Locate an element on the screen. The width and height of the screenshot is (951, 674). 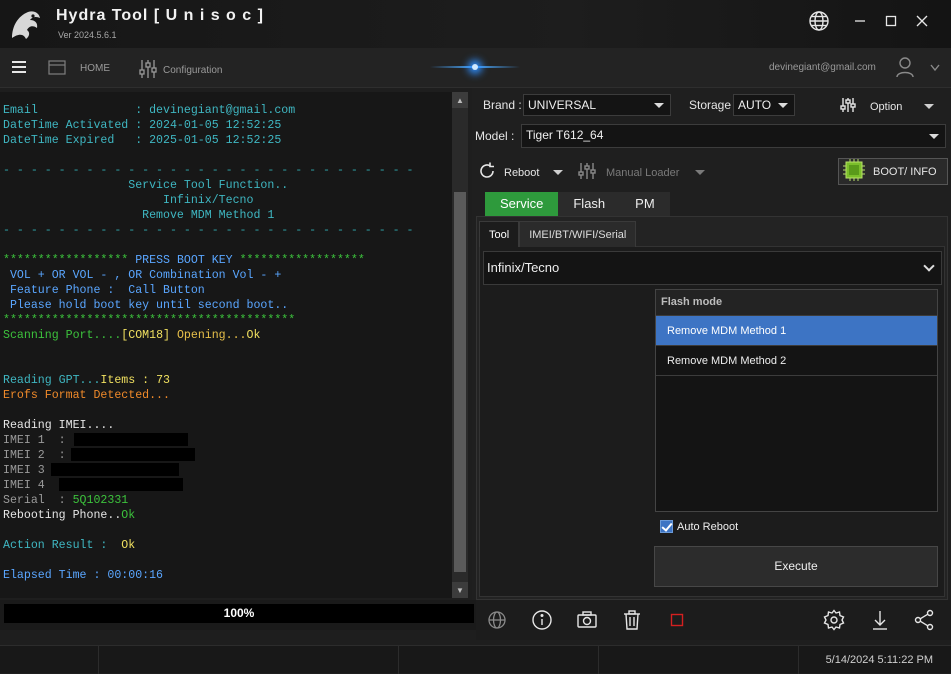
execute-button: Execute is located at coordinates (796, 566).